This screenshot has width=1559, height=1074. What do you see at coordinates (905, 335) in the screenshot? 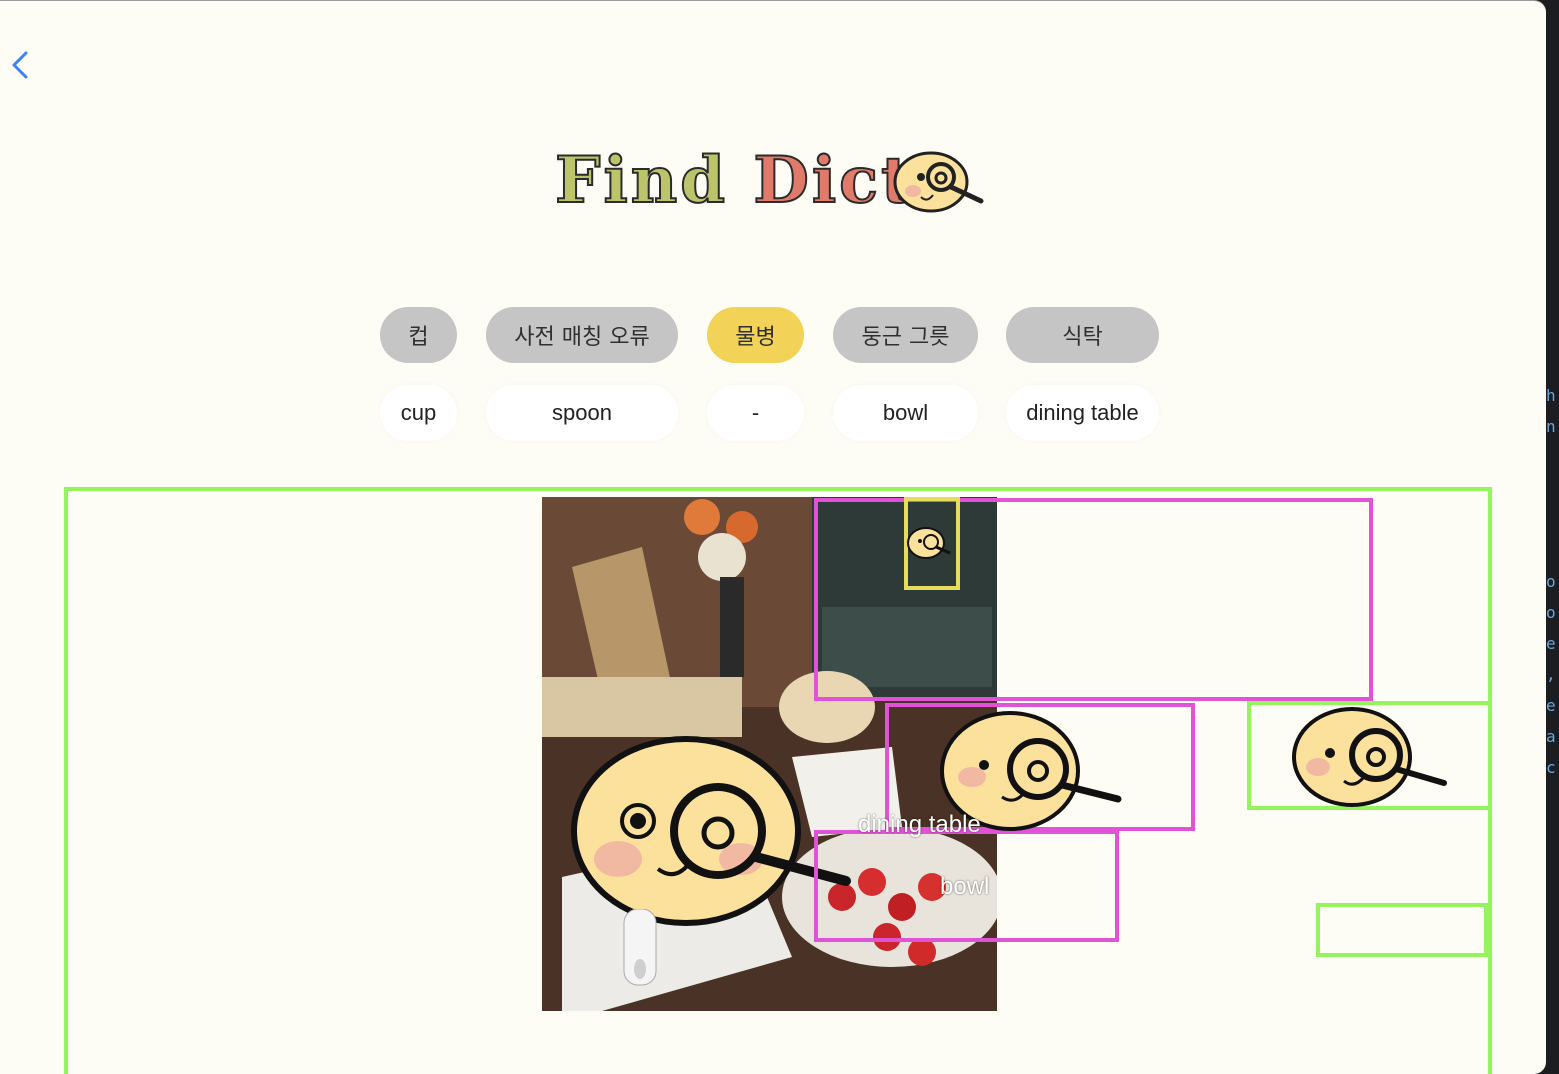
I see `chip-round-bowl-ko: 둥근 그릇` at bounding box center [905, 335].